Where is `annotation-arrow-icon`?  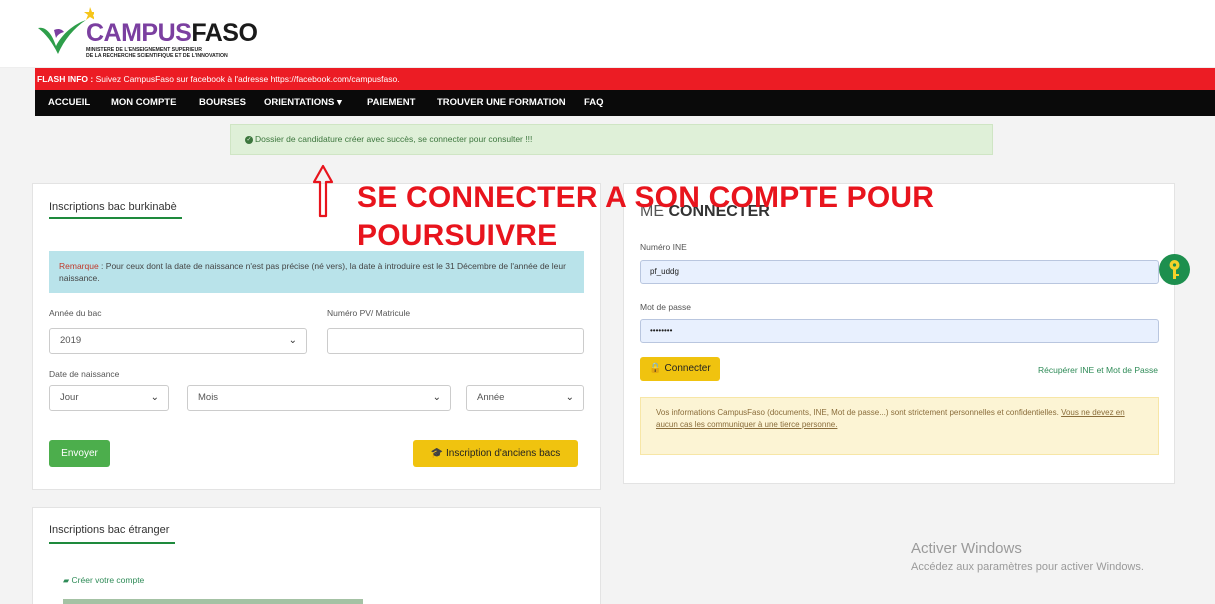 annotation-arrow-icon is located at coordinates (323, 192).